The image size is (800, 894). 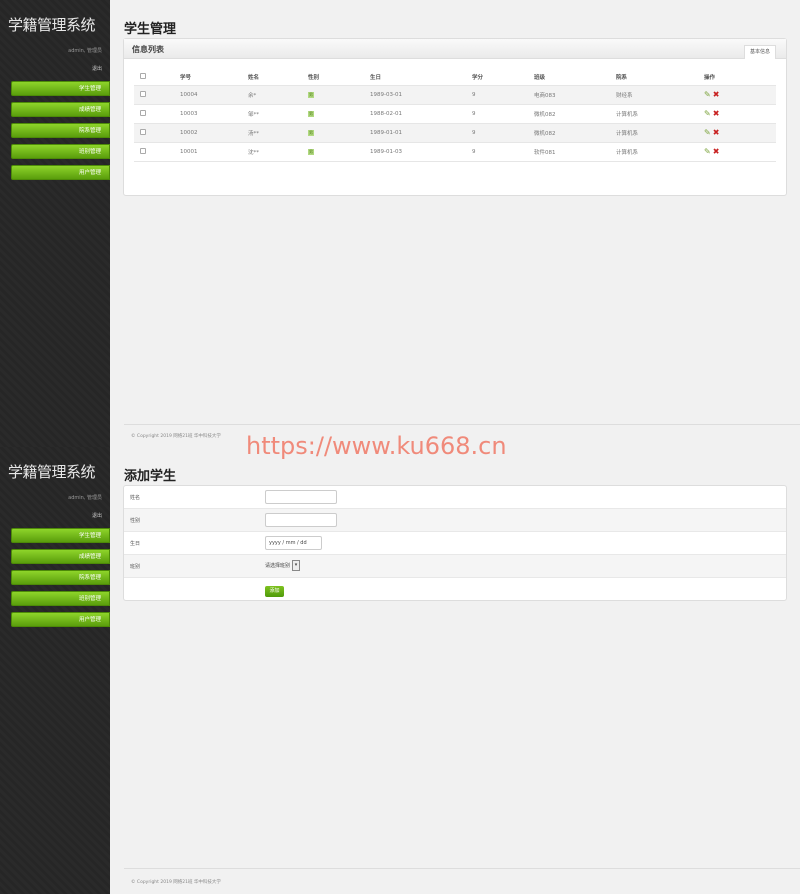 I want to click on add-student-form: 姓名 性别 生日 yyyy / mm / dd 班别 请选择班别 ▾ 添加, so click(x=455, y=543).